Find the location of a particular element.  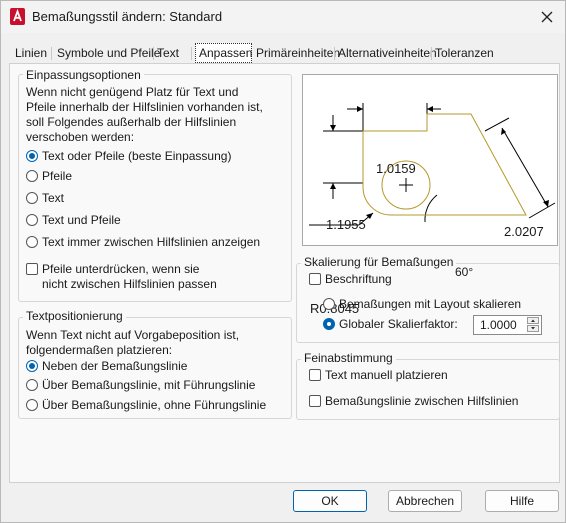

window-title: Bemaßungsstil ändern: Standard is located at coordinates (127, 16).